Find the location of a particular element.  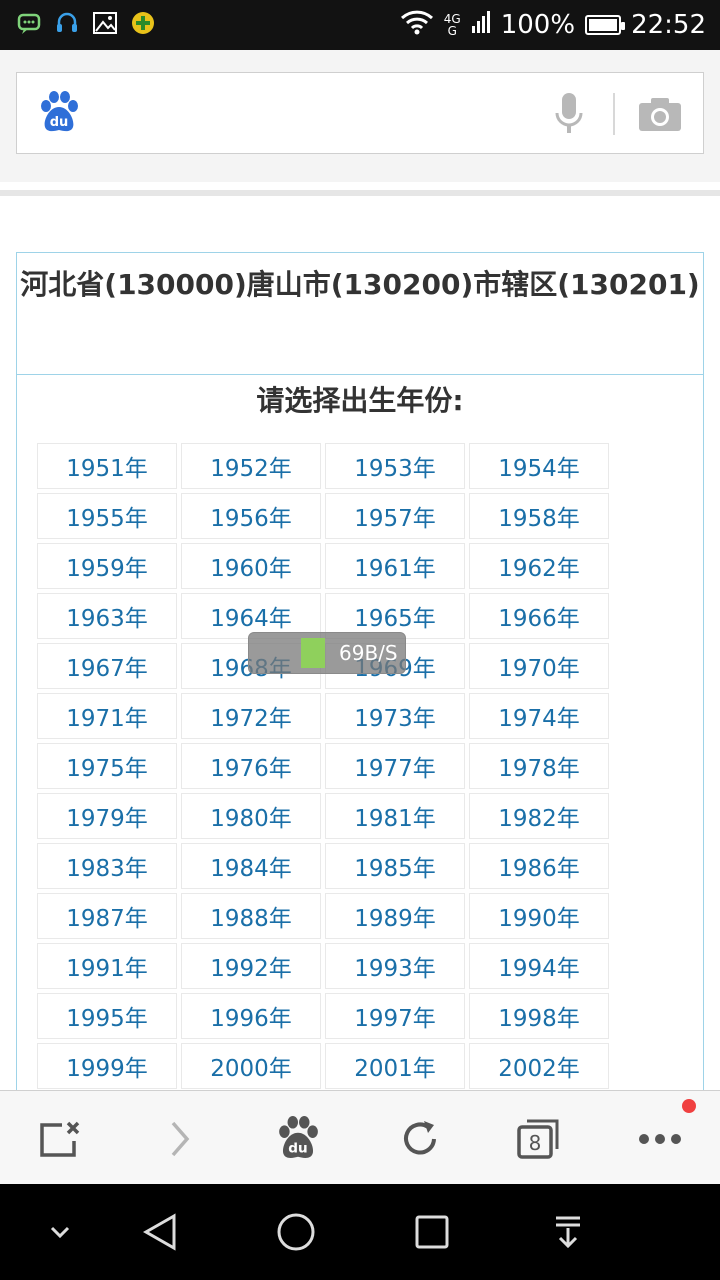

back-button is located at coordinates (160, 1232).